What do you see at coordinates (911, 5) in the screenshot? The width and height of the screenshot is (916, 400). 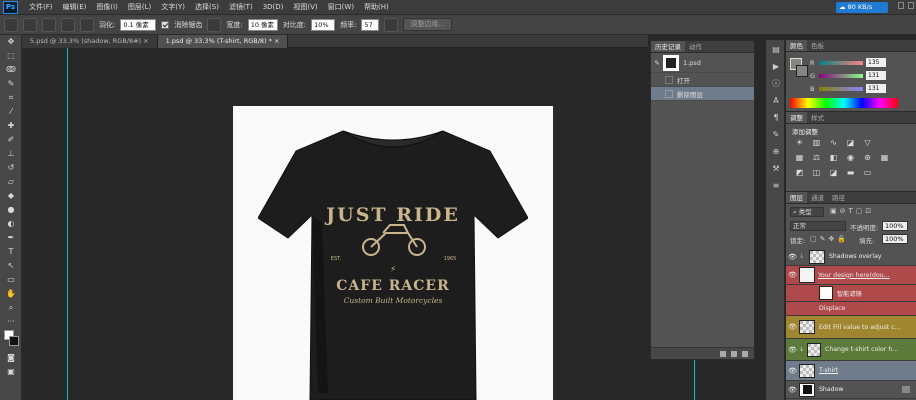 I see `close-icon` at bounding box center [911, 5].